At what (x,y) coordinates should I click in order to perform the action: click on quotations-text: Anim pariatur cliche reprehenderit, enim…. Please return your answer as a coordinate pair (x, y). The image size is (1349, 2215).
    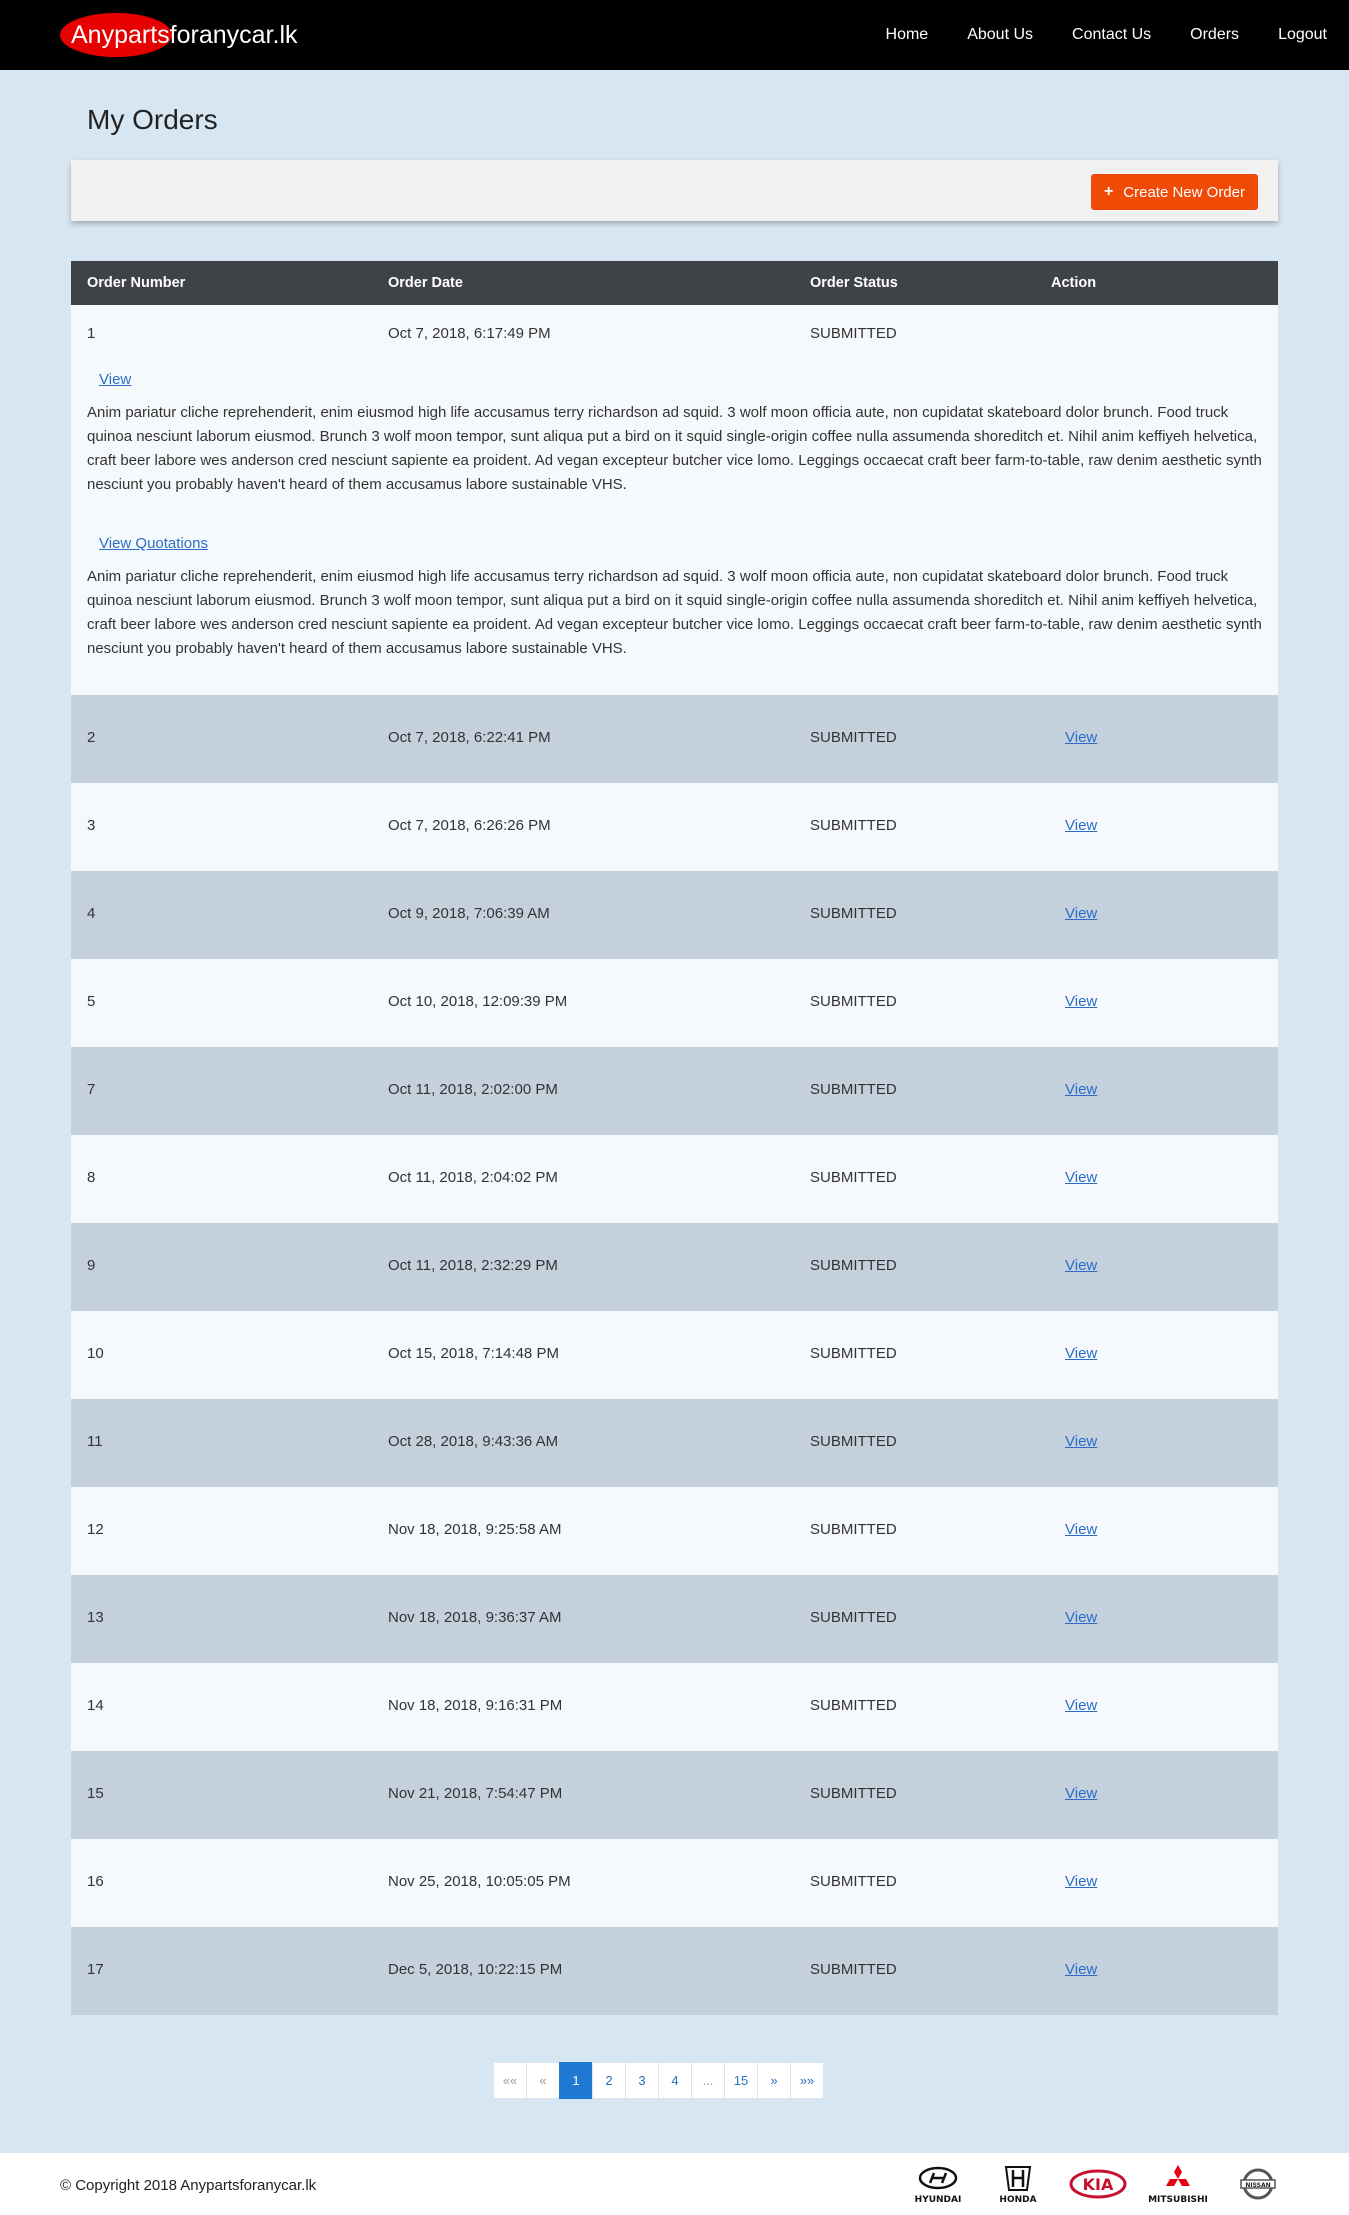
    Looking at the image, I should click on (674, 612).